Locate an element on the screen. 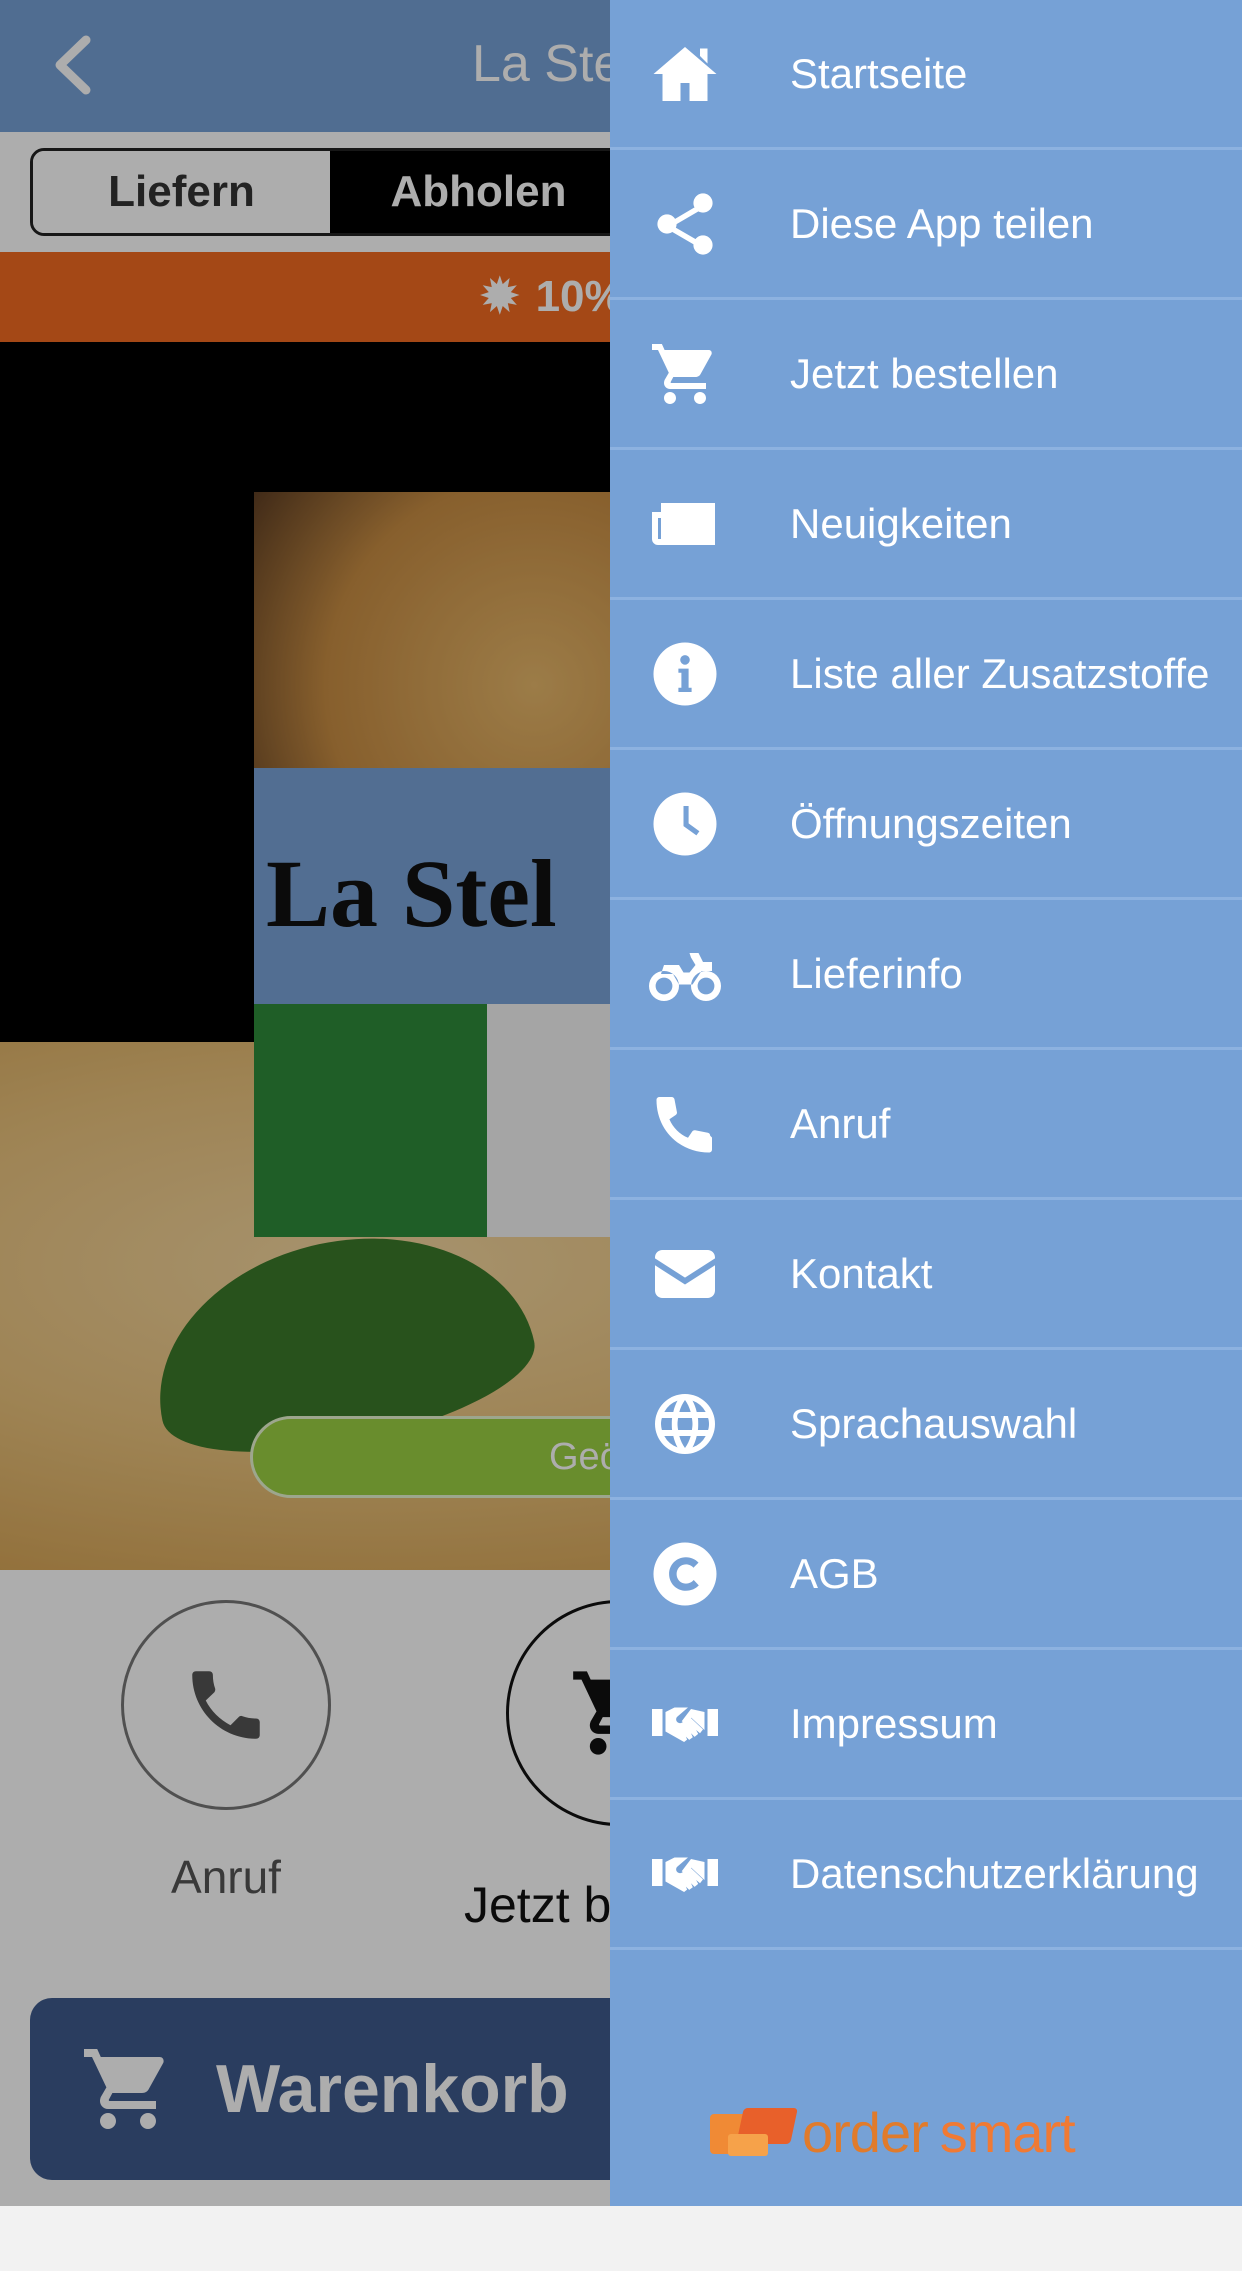 This screenshot has width=1242, height=2271. ordersmart-logo-mark is located at coordinates (754, 2132).